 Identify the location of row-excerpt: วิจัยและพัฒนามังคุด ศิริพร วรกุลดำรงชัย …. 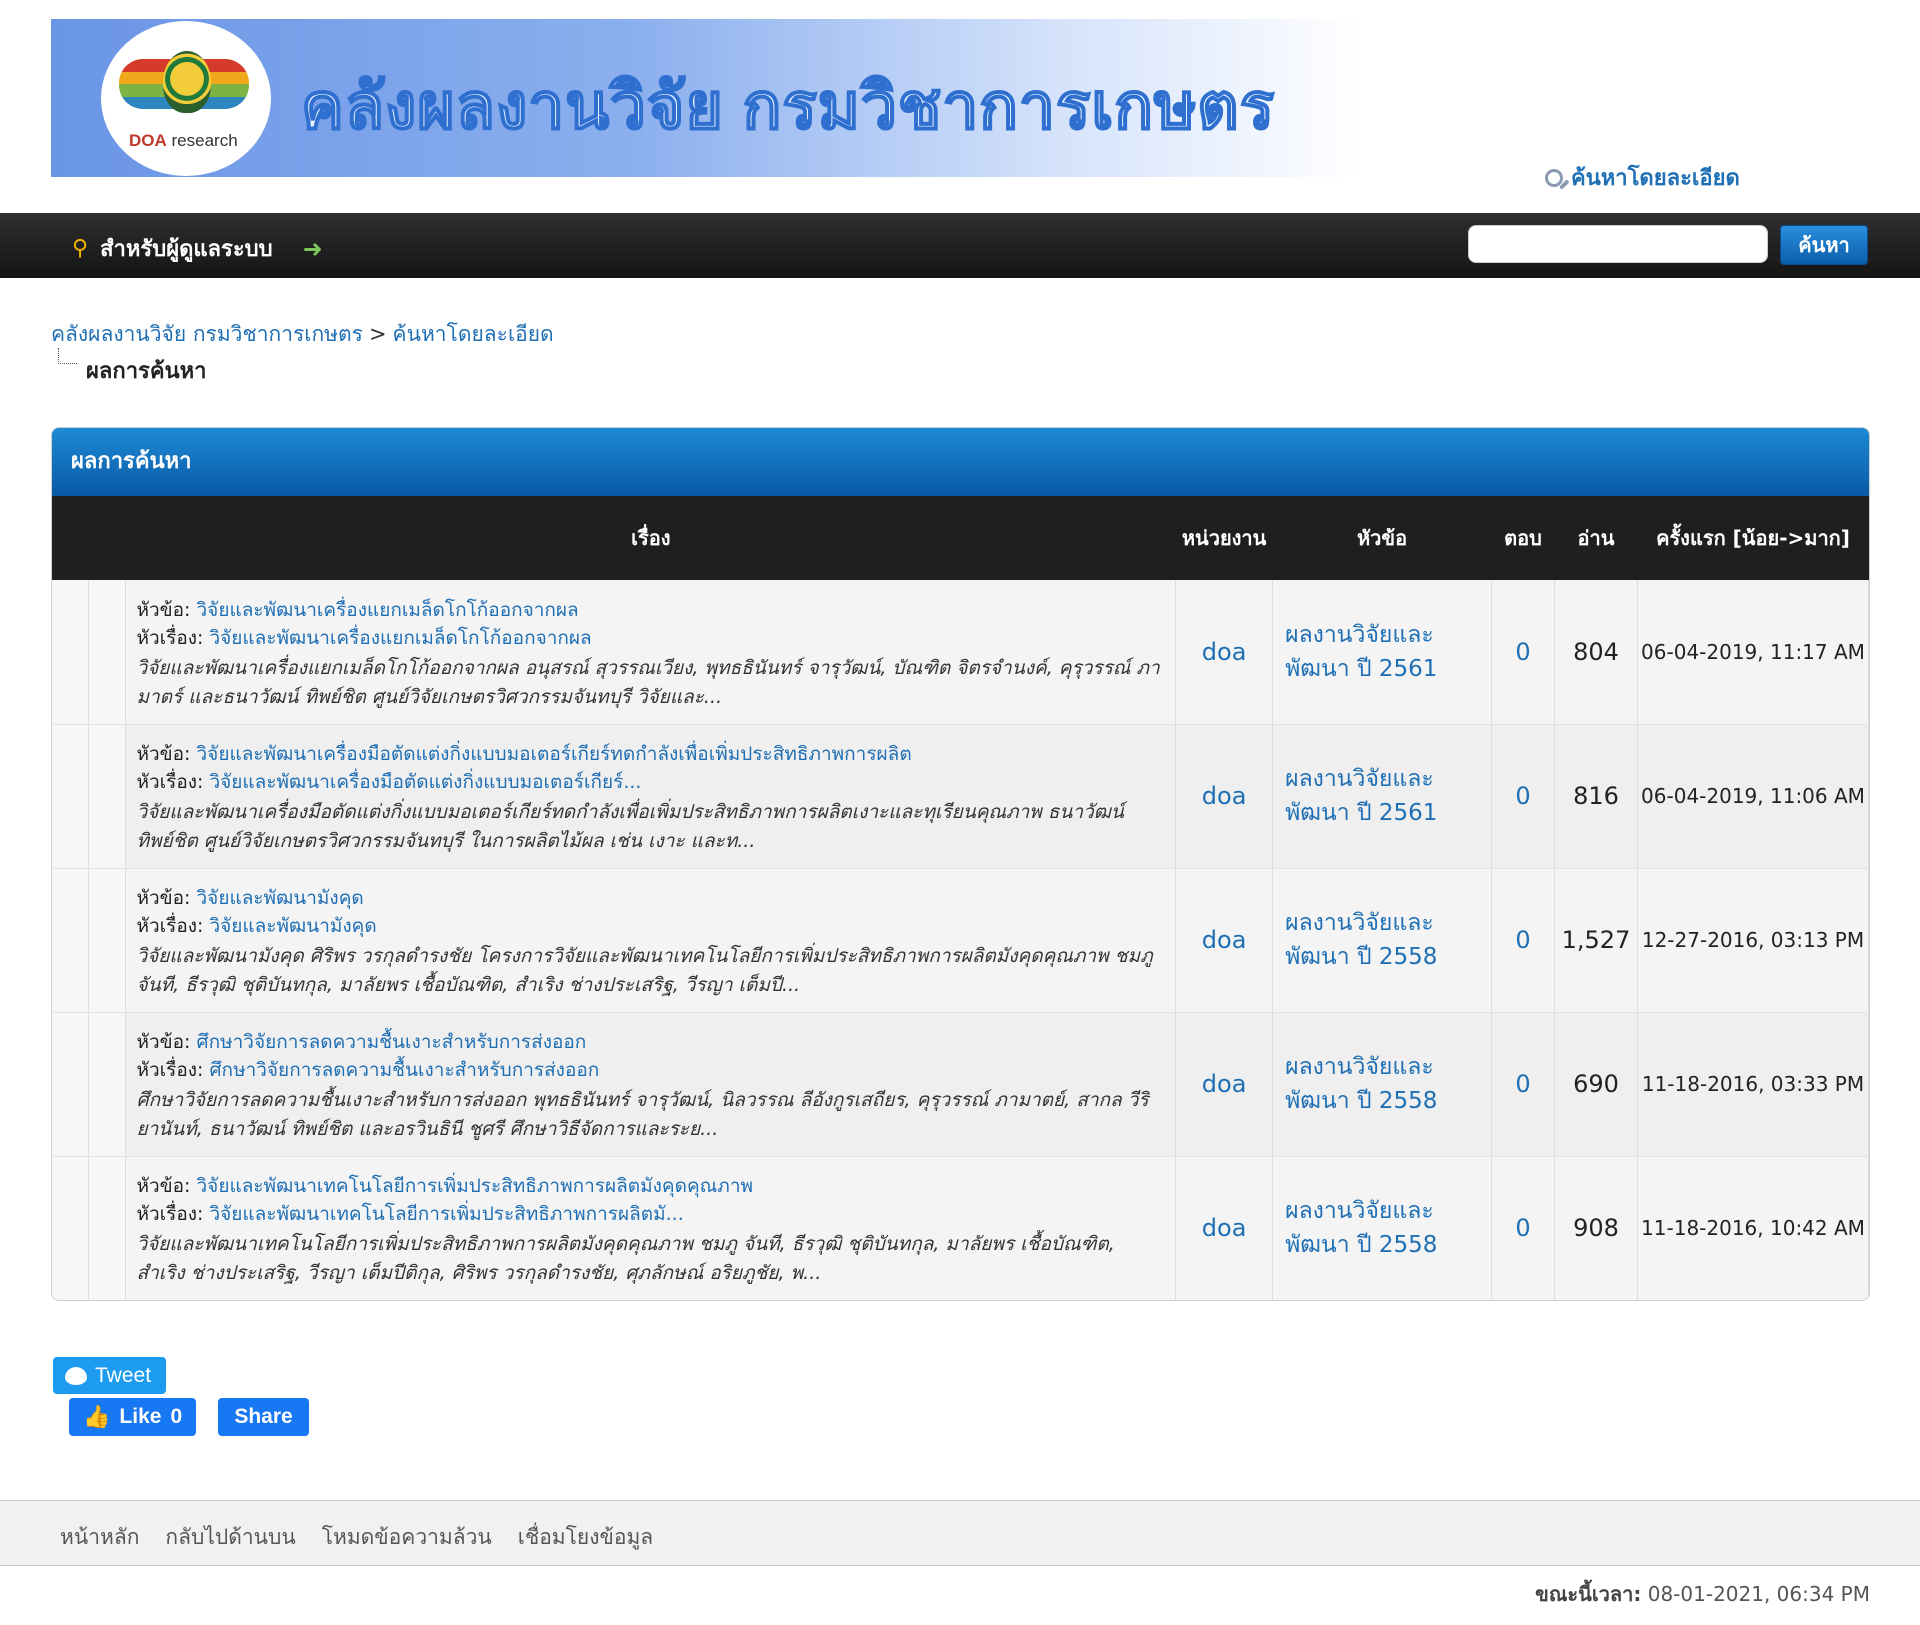
(644, 970).